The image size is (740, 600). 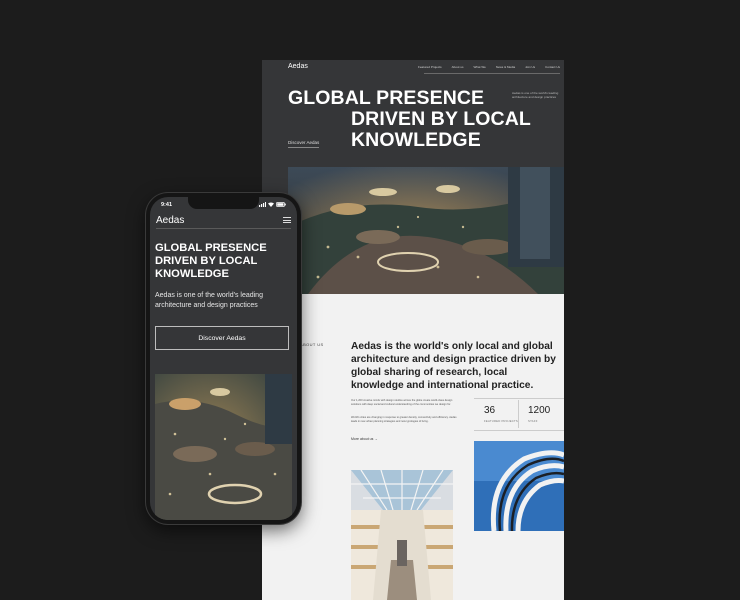 What do you see at coordinates (530, 67) in the screenshot?
I see `nav-item-join-us: Join Us` at bounding box center [530, 67].